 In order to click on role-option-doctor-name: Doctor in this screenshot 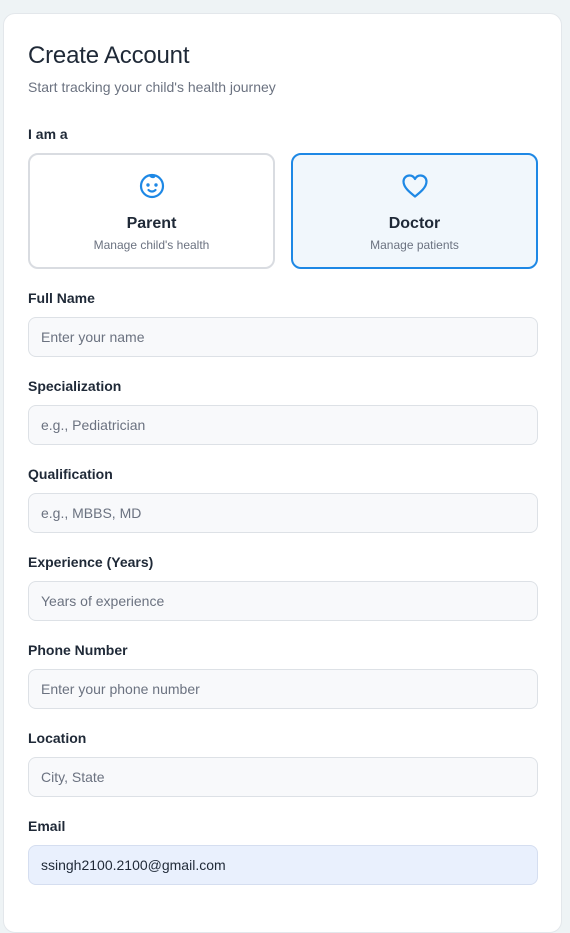, I will do `click(414, 223)`.